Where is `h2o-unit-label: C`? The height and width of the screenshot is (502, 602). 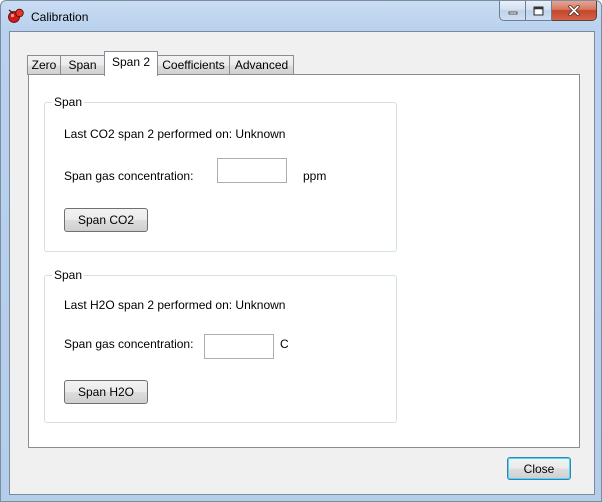
h2o-unit-label: C is located at coordinates (284, 344).